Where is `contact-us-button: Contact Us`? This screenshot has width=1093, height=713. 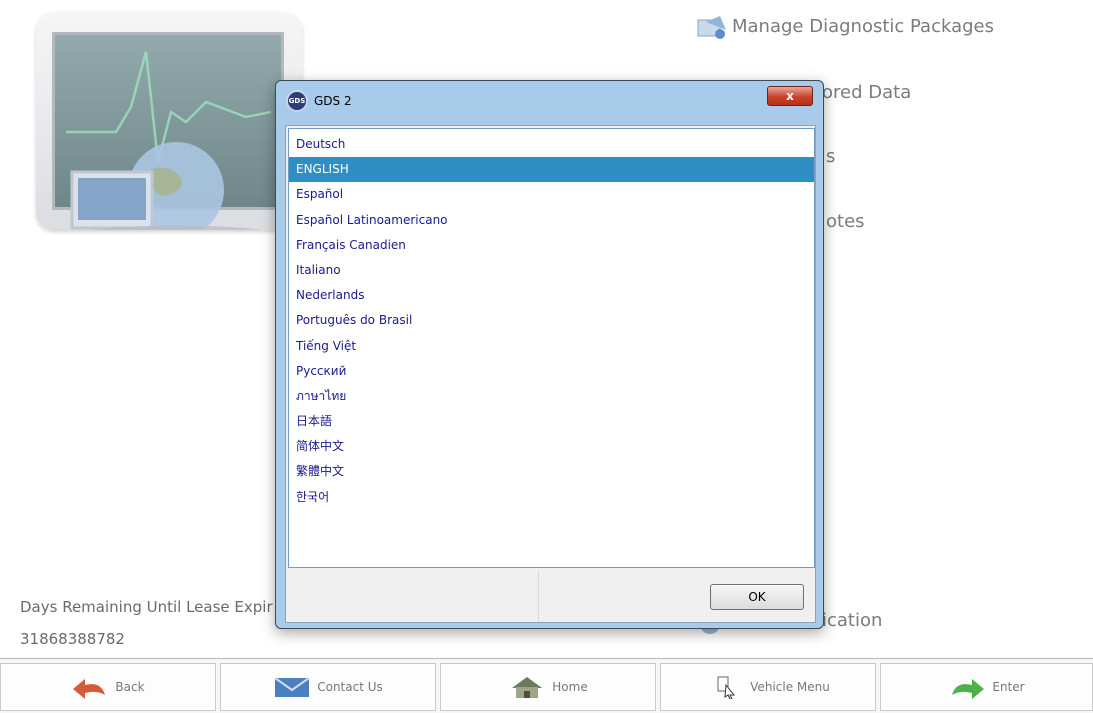
contact-us-button: Contact Us is located at coordinates (328, 687).